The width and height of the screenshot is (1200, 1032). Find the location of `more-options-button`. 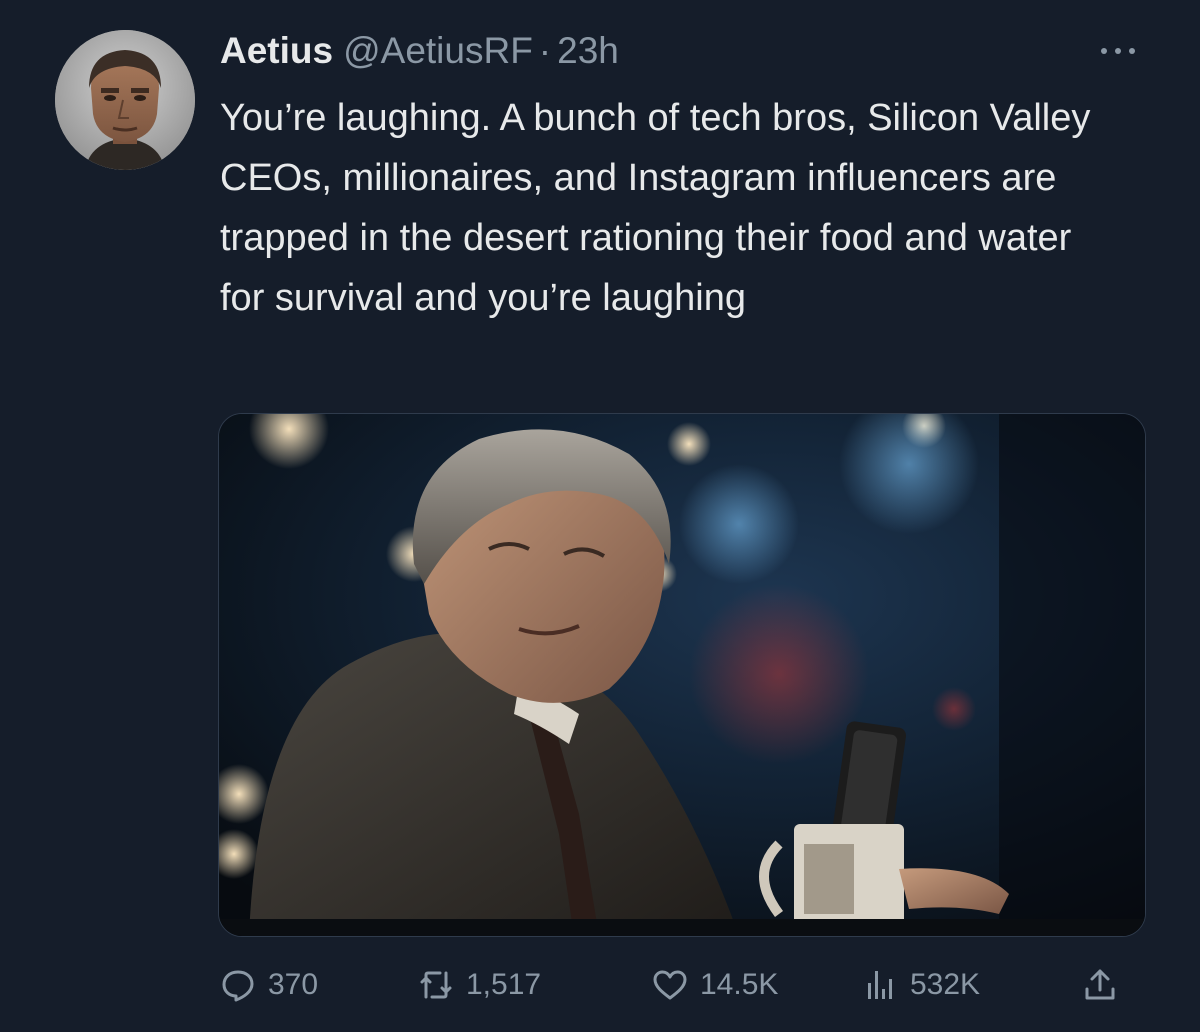

more-options-button is located at coordinates (1118, 51).